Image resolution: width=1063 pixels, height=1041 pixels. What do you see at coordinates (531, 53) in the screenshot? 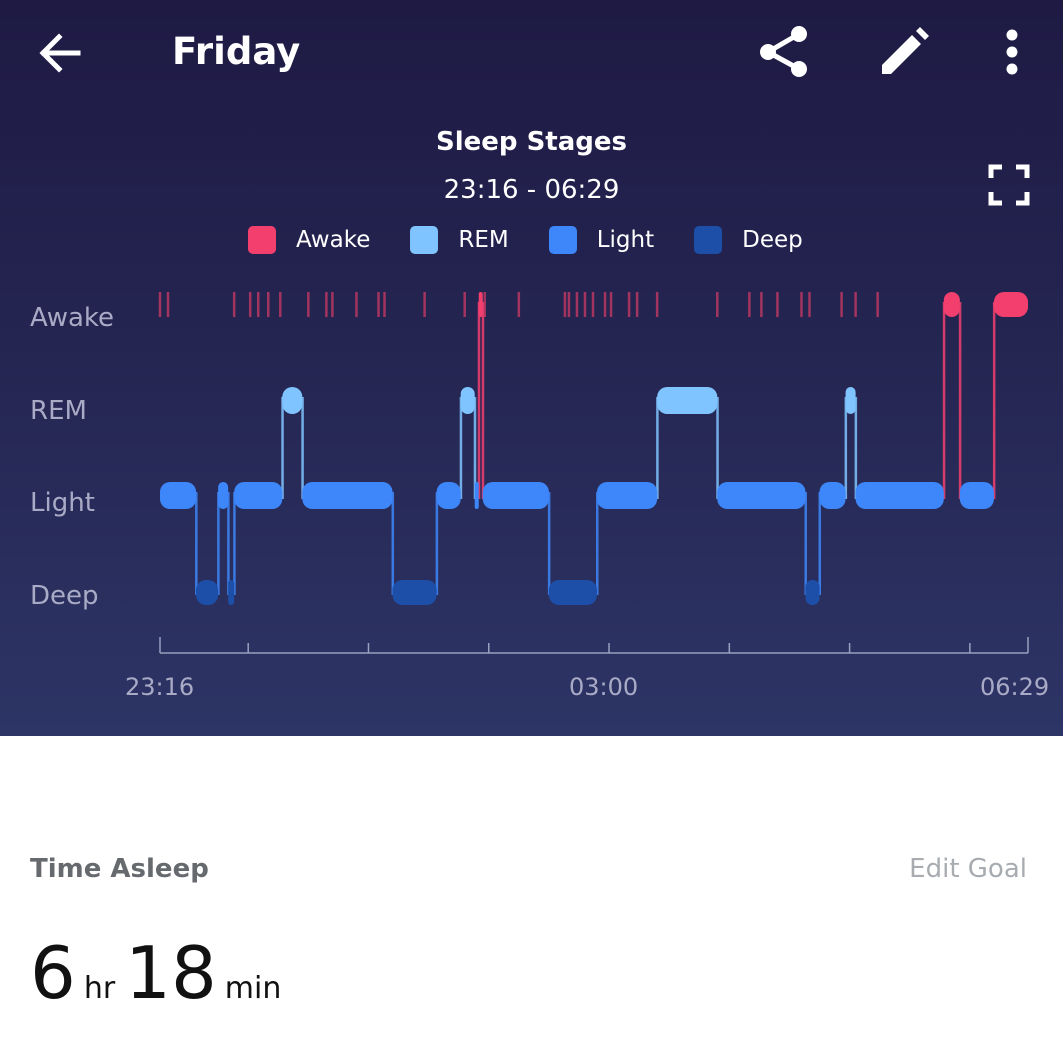
I see `top-app-bar: Friday` at bounding box center [531, 53].